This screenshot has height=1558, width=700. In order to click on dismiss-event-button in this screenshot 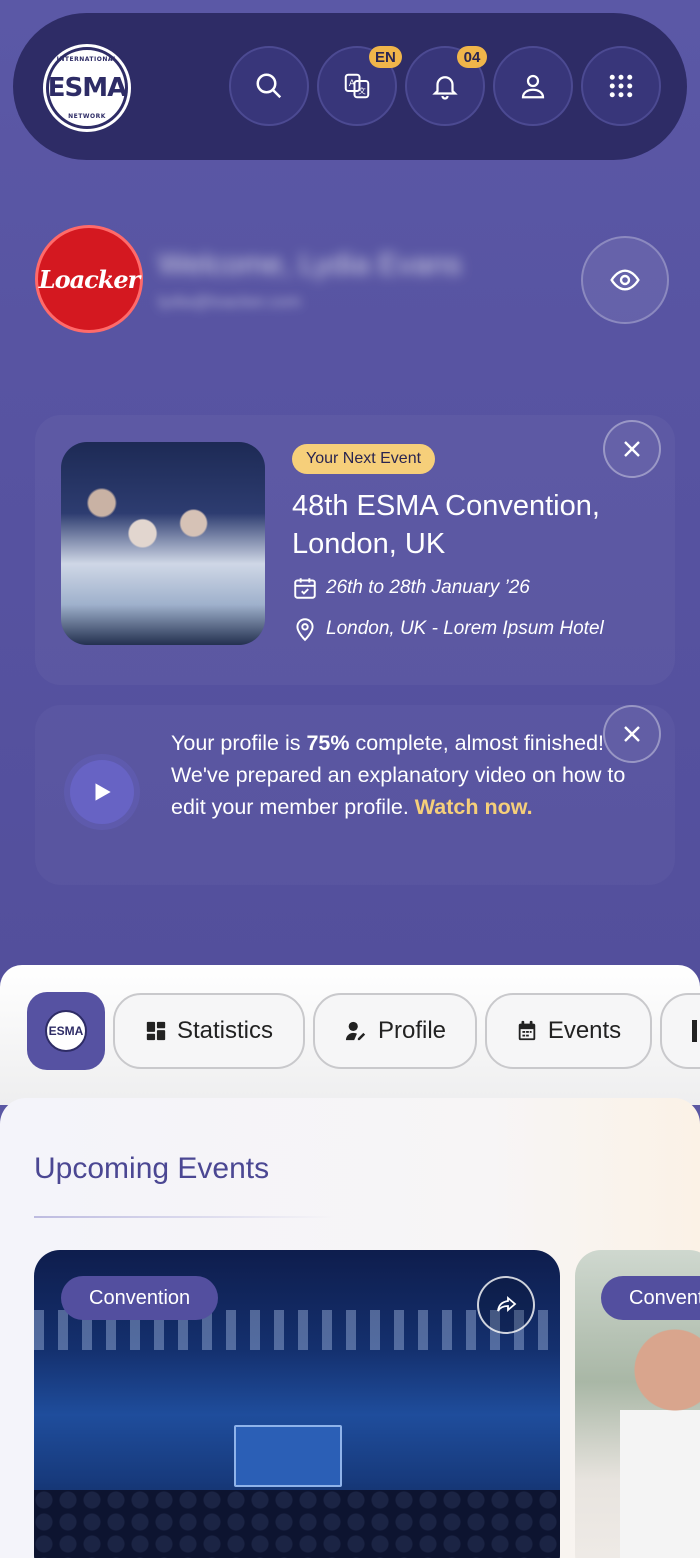, I will do `click(632, 449)`.